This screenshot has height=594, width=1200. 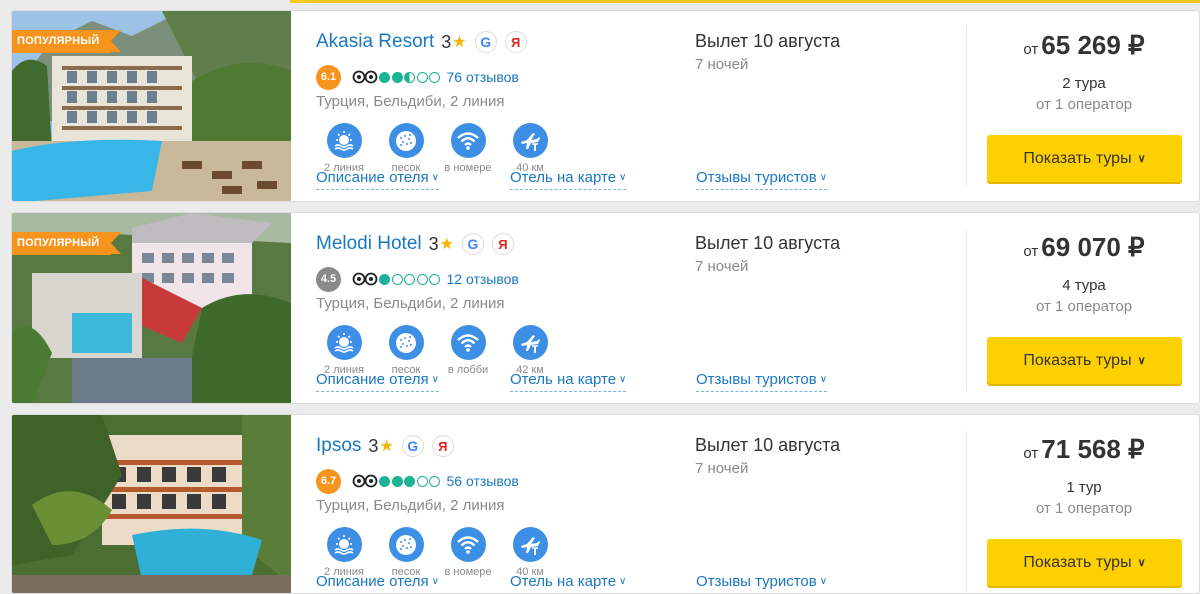 I want to click on amenities-row: 2 линия песок в лобби 42 км, so click(x=439, y=350).